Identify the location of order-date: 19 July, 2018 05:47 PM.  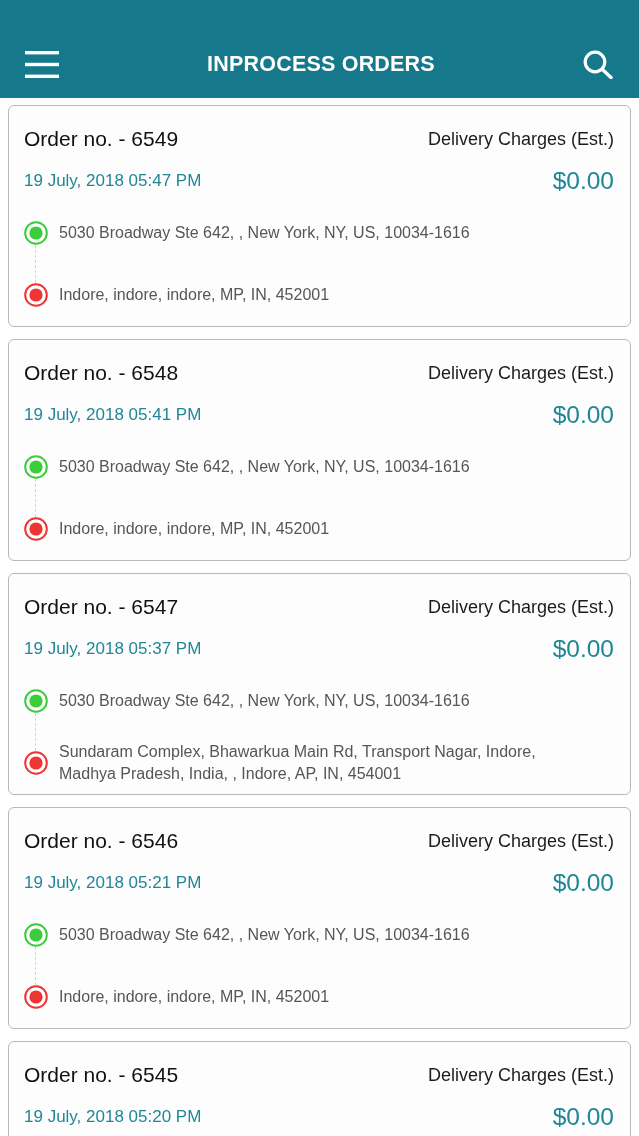
(113, 181).